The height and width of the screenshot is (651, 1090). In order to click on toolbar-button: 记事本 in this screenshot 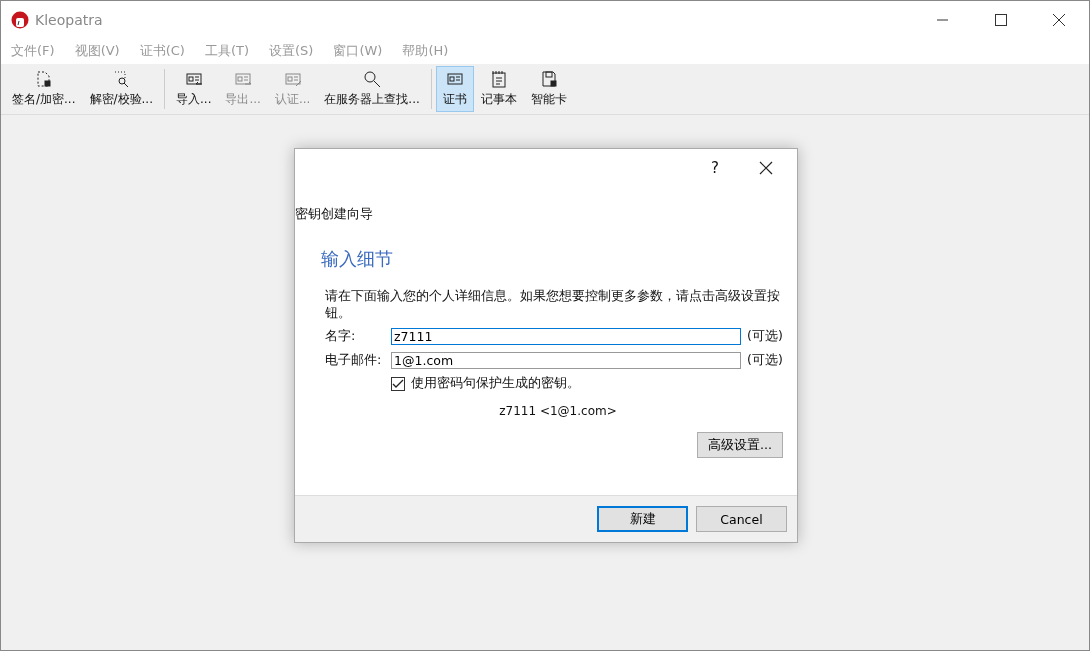, I will do `click(498, 89)`.